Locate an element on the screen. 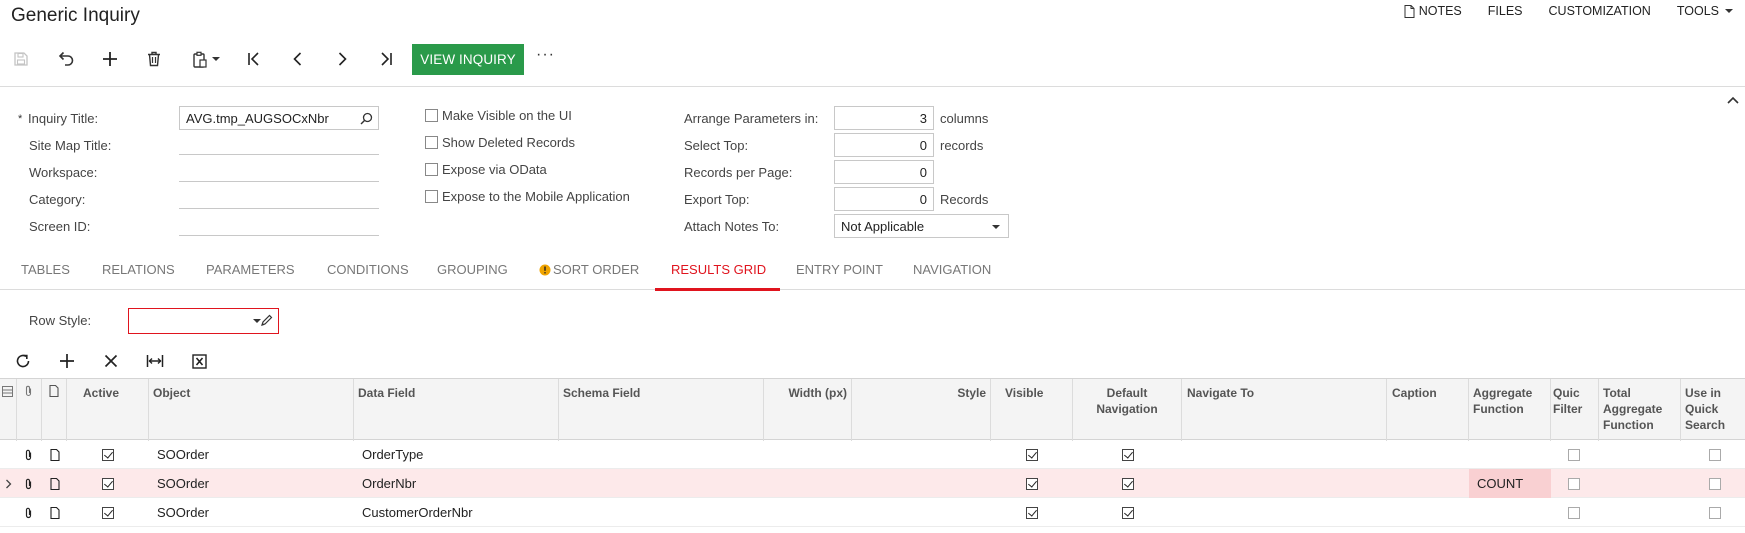  inquiry-title-label: Inquiry Title: is located at coordinates (63, 118).